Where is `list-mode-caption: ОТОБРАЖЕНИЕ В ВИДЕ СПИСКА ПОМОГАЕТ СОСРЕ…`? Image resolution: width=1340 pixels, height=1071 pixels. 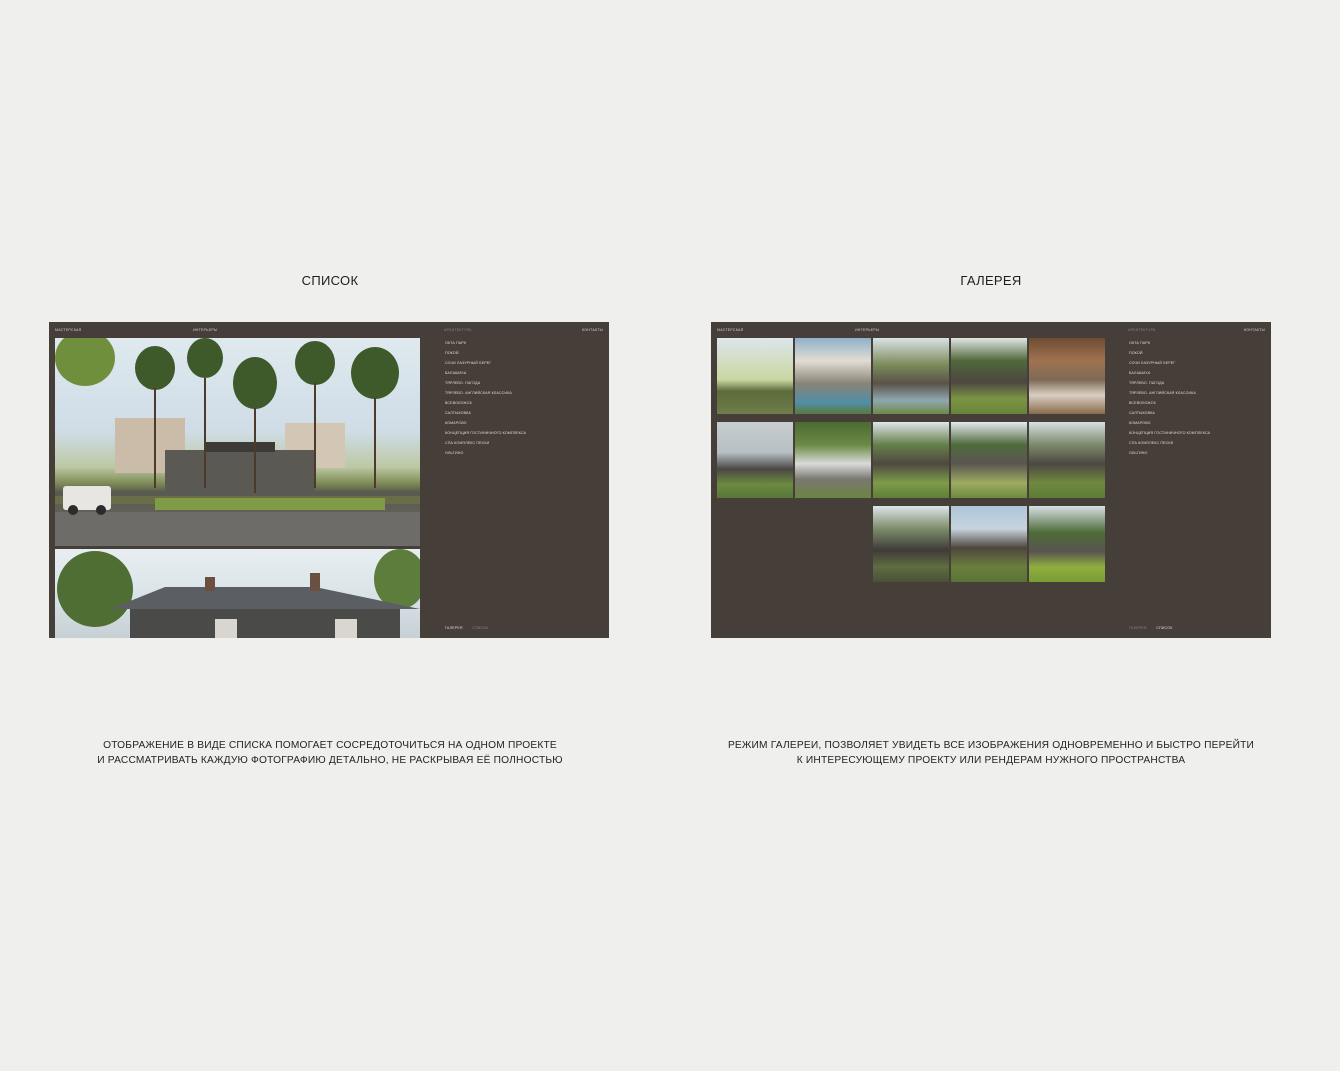 list-mode-caption: ОТОБРАЖЕНИЕ В ВИДЕ СПИСКА ПОМОГАЕТ СОСРЕ… is located at coordinates (330, 753).